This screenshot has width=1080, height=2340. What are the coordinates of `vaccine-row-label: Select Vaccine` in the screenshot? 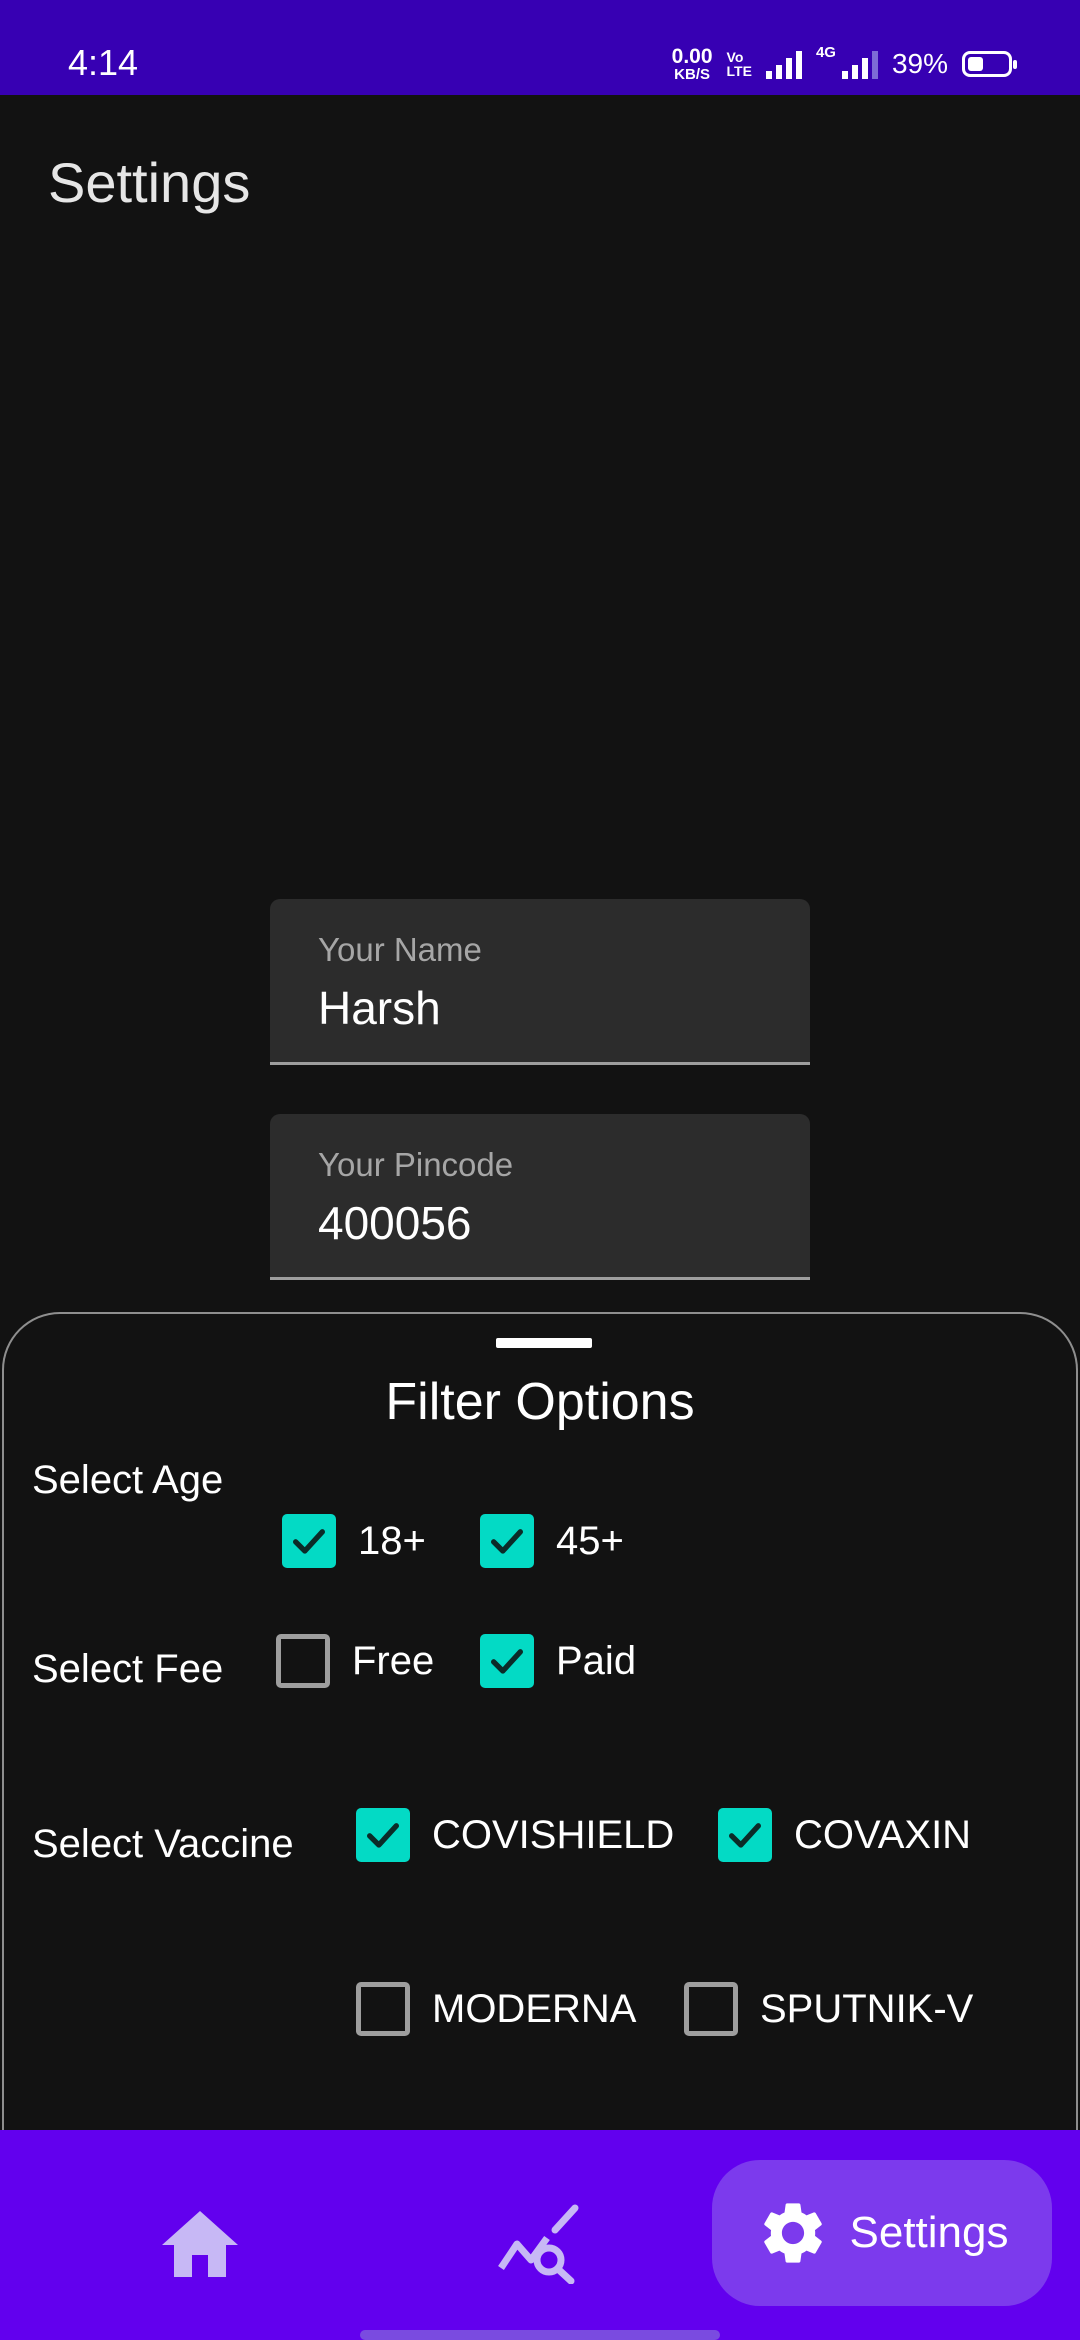 It's located at (163, 1844).